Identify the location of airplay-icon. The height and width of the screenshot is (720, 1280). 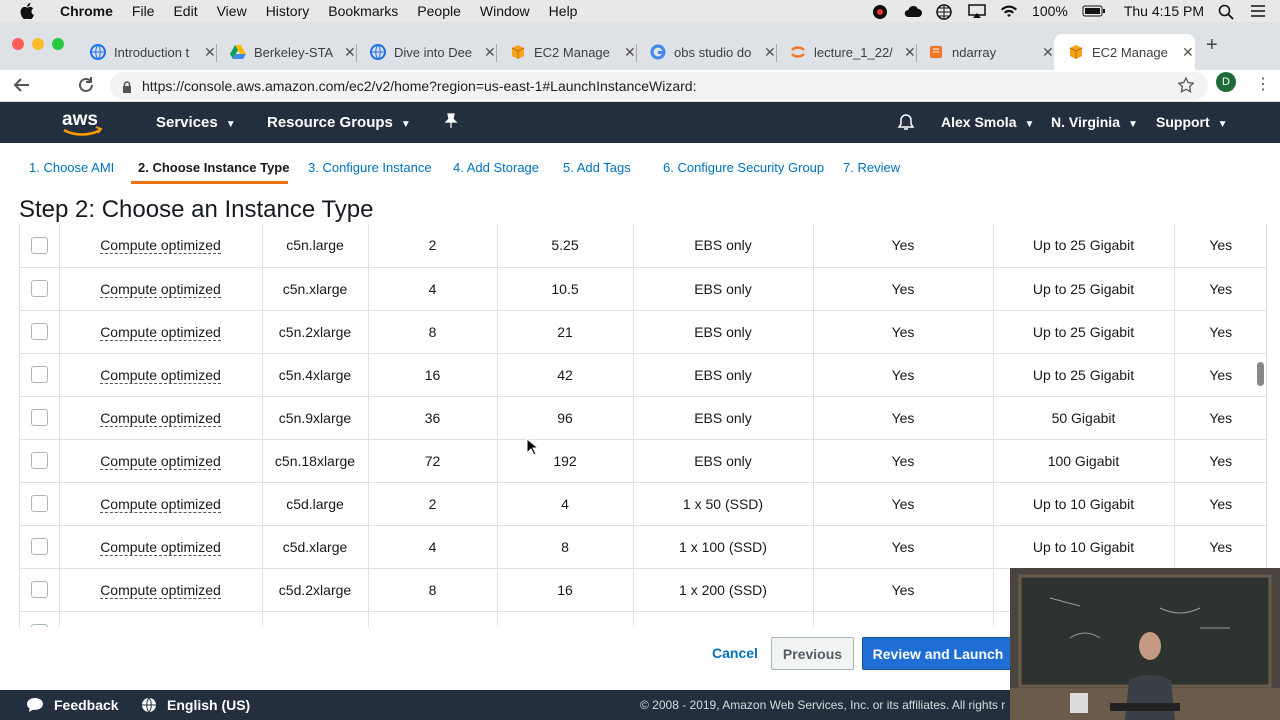
(977, 11).